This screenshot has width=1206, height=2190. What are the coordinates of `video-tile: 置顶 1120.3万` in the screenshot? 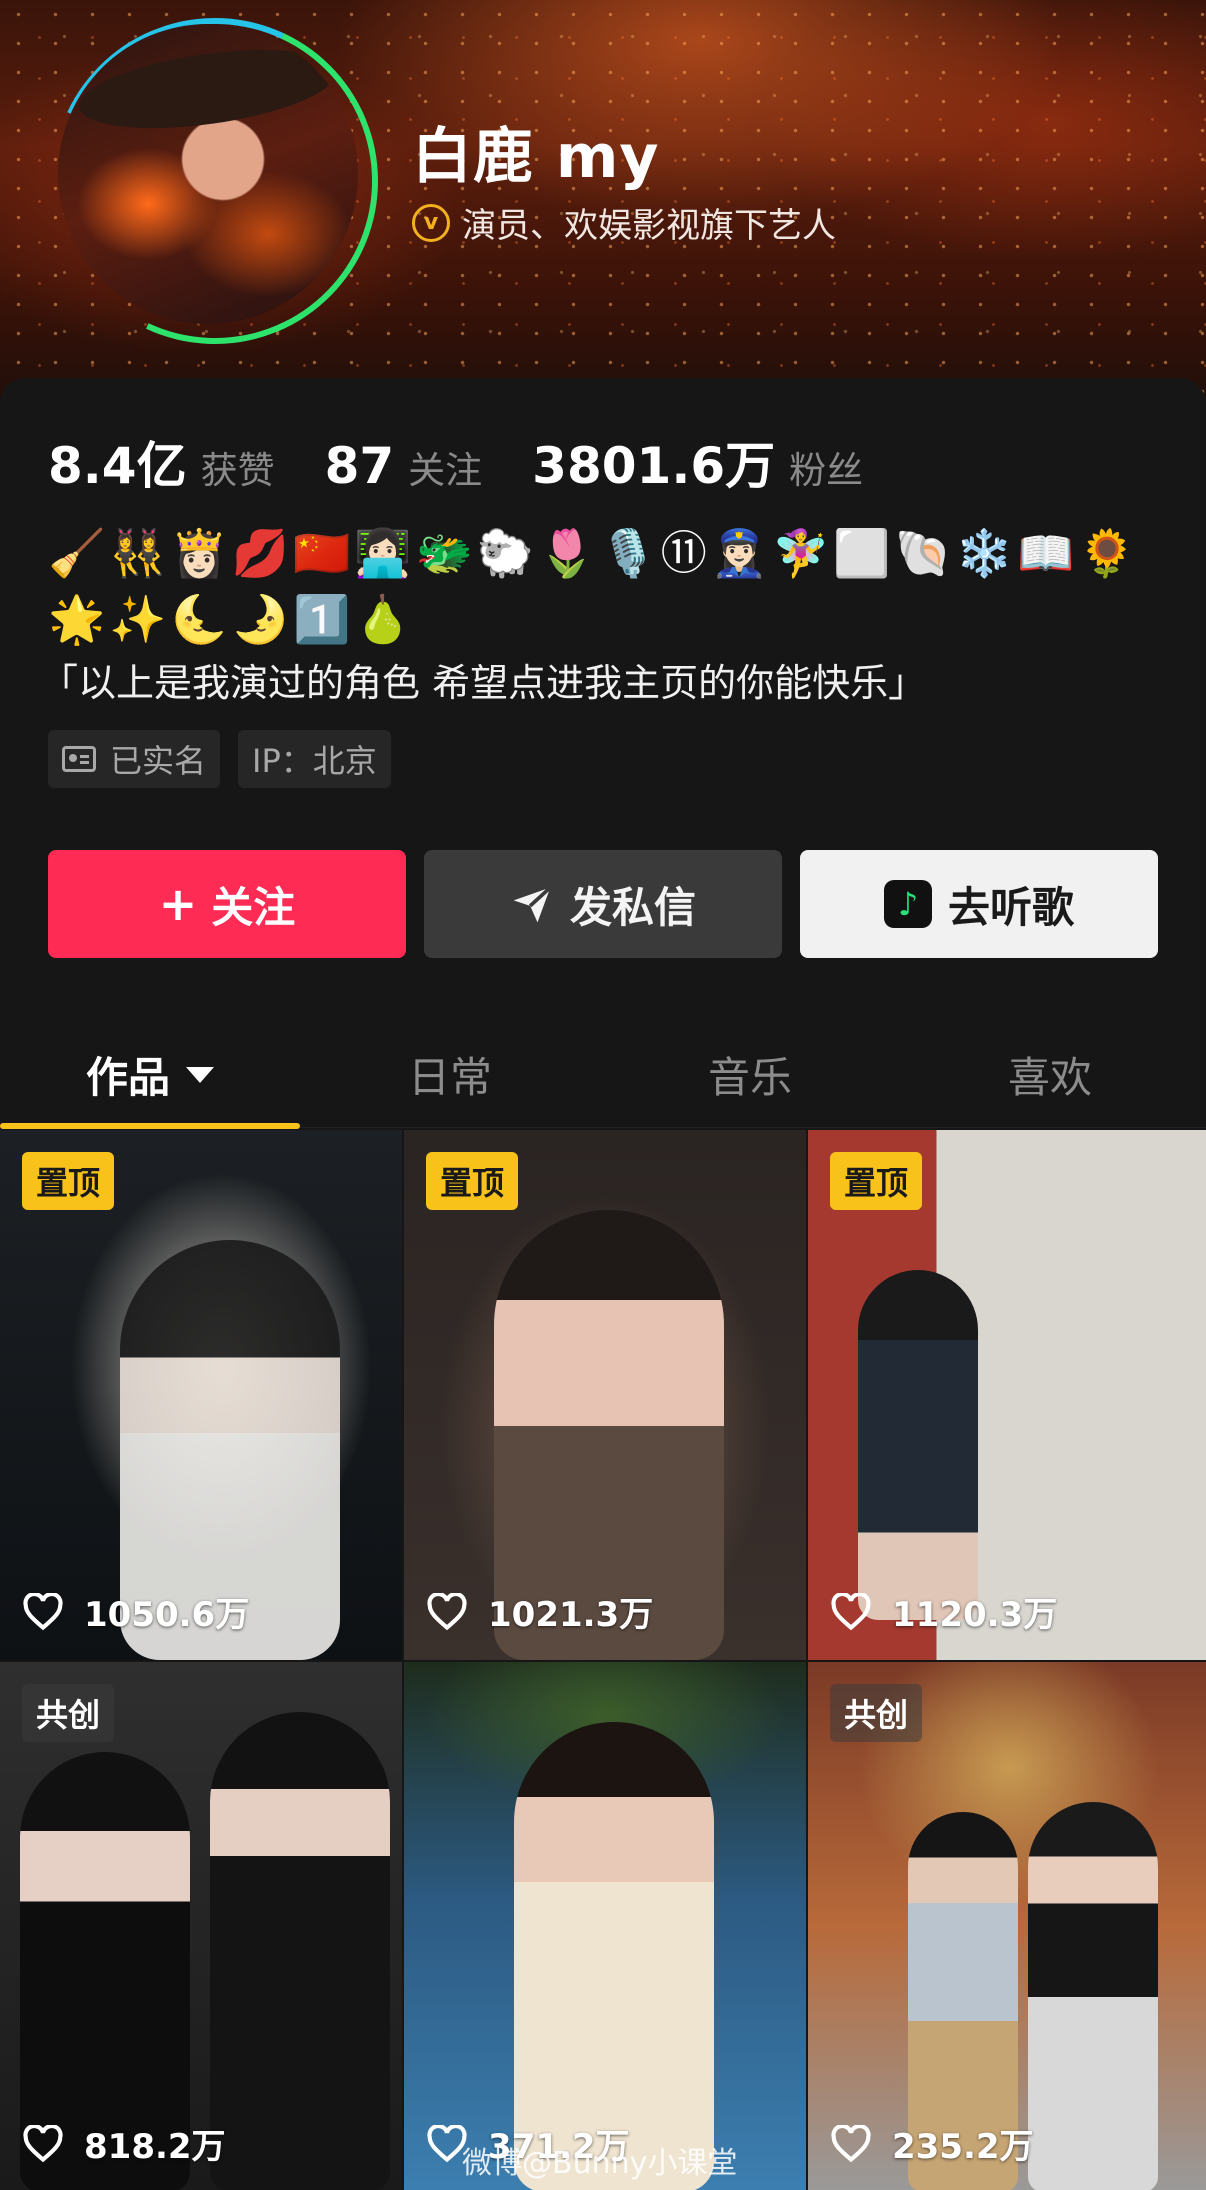 It's located at (1007, 1395).